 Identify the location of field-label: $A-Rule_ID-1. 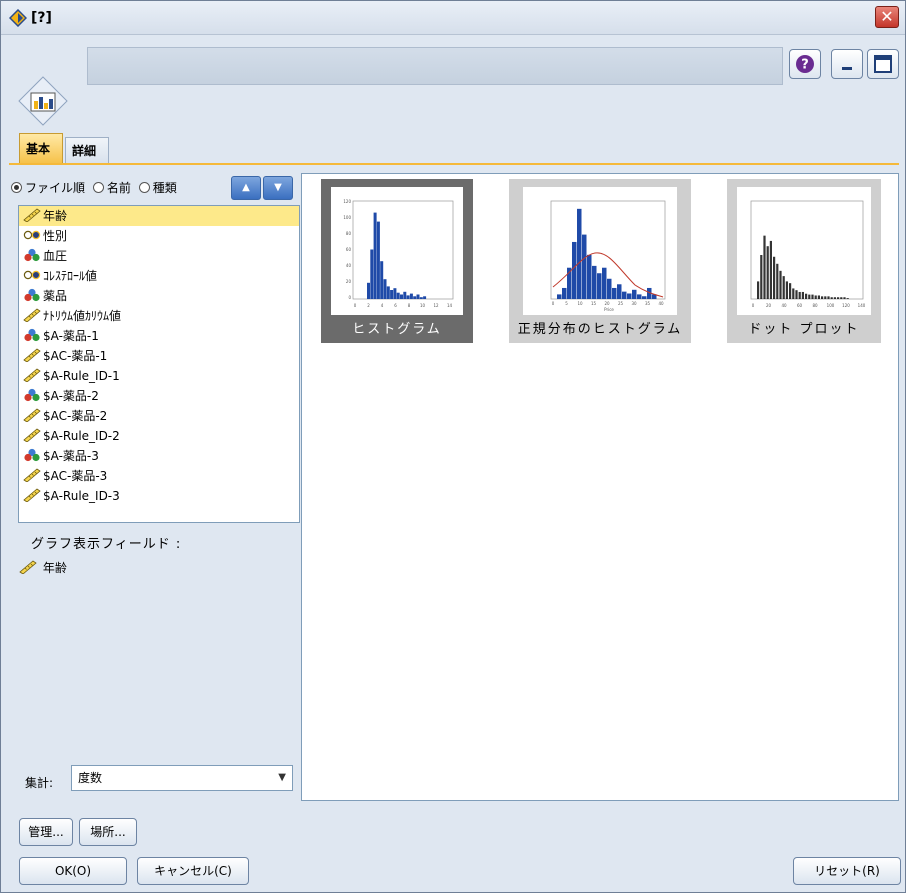
(81, 376).